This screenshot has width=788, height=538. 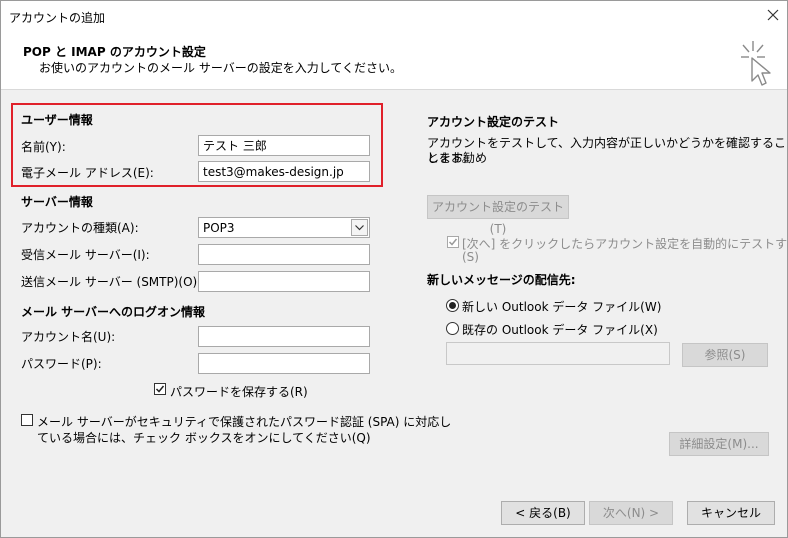 I want to click on account-type-select: POP3, so click(x=284, y=227).